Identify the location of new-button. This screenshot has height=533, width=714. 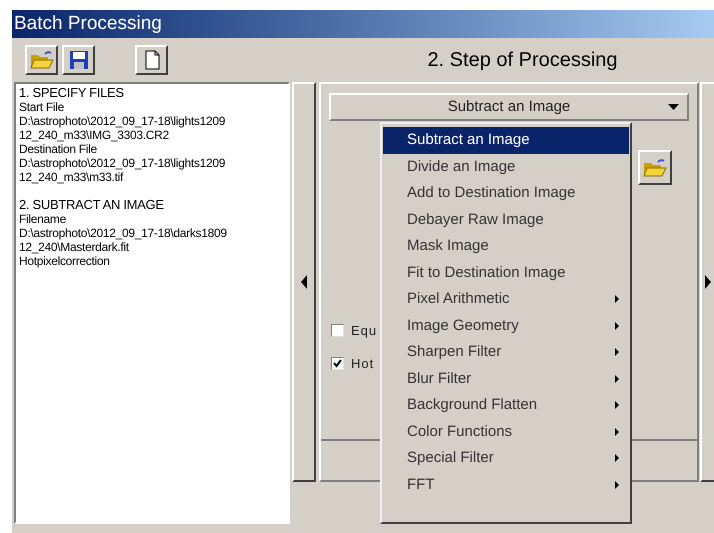
(151, 60).